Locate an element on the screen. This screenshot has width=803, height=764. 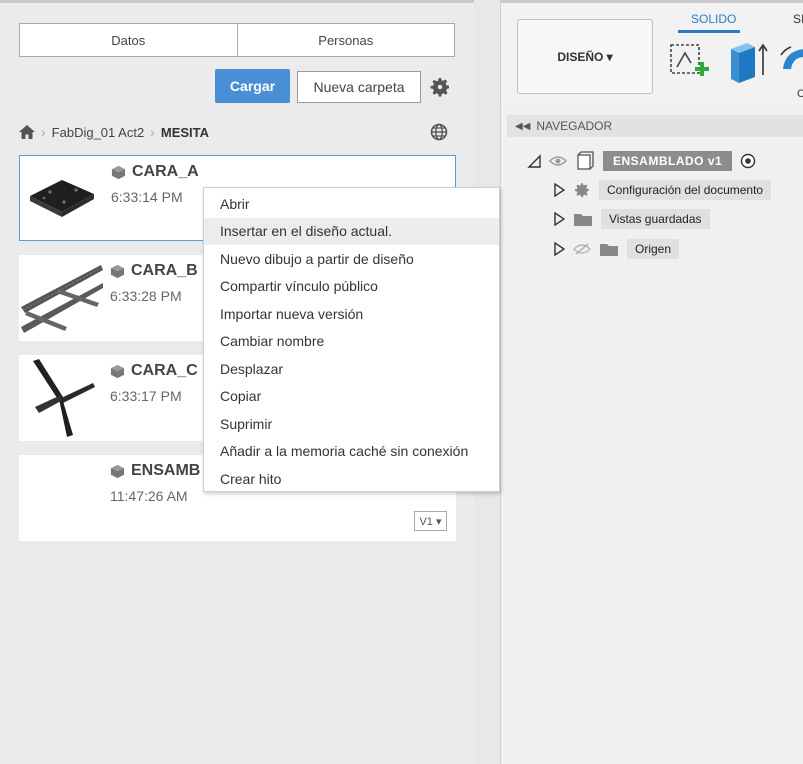
file-name: ENSAMB is located at coordinates (155, 471).